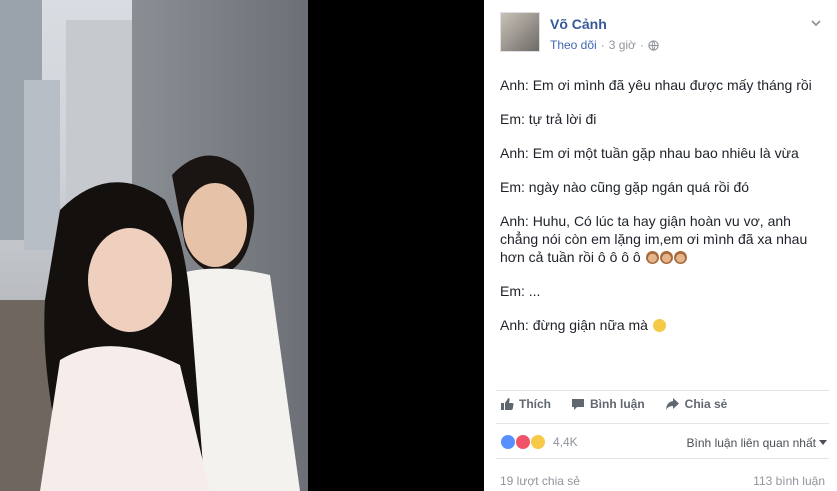  Describe the element at coordinates (672, 404) in the screenshot. I see `share-arrow-icon` at that location.